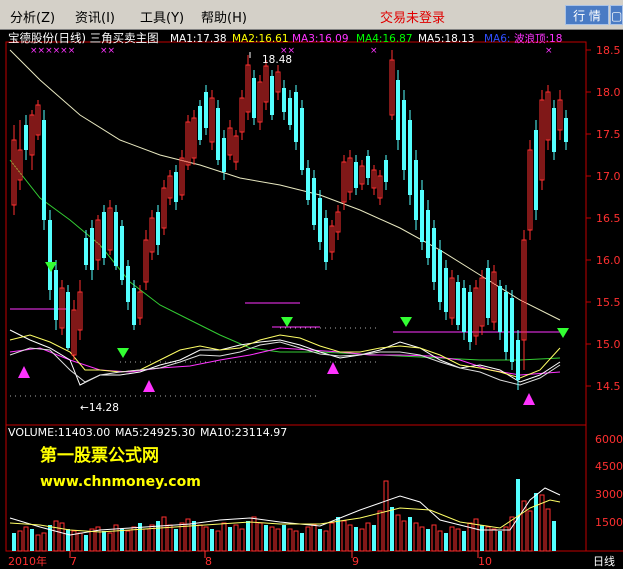  I want to click on menu-analysis: 分析(Z), so click(32, 16).